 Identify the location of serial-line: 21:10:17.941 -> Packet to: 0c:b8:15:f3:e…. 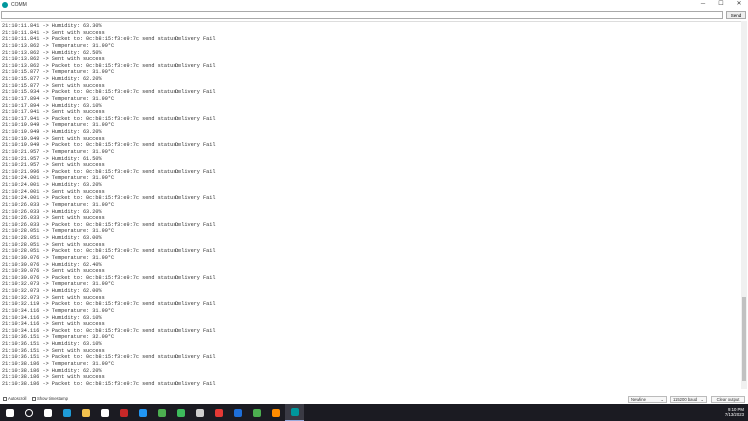
(371, 119).